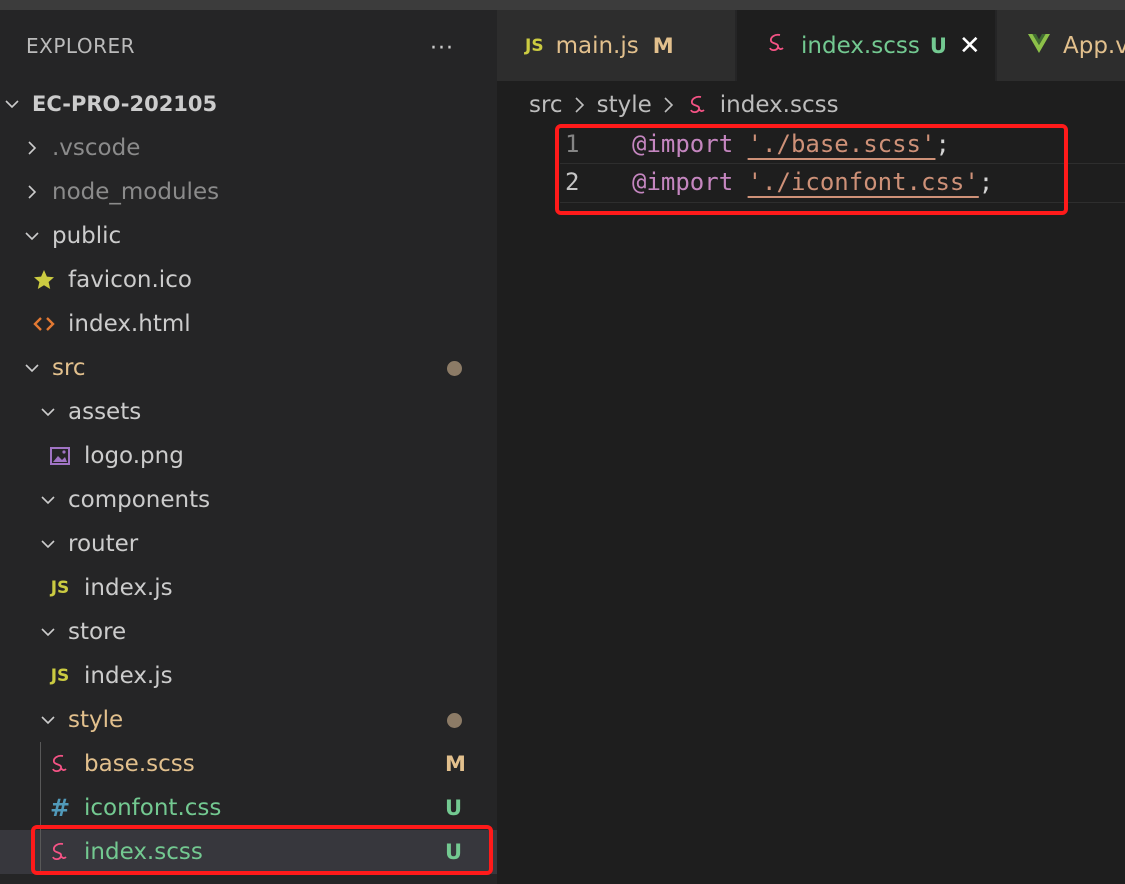 The height and width of the screenshot is (884, 1125). I want to click on tree-item-label: iconfont.css, so click(153, 808).